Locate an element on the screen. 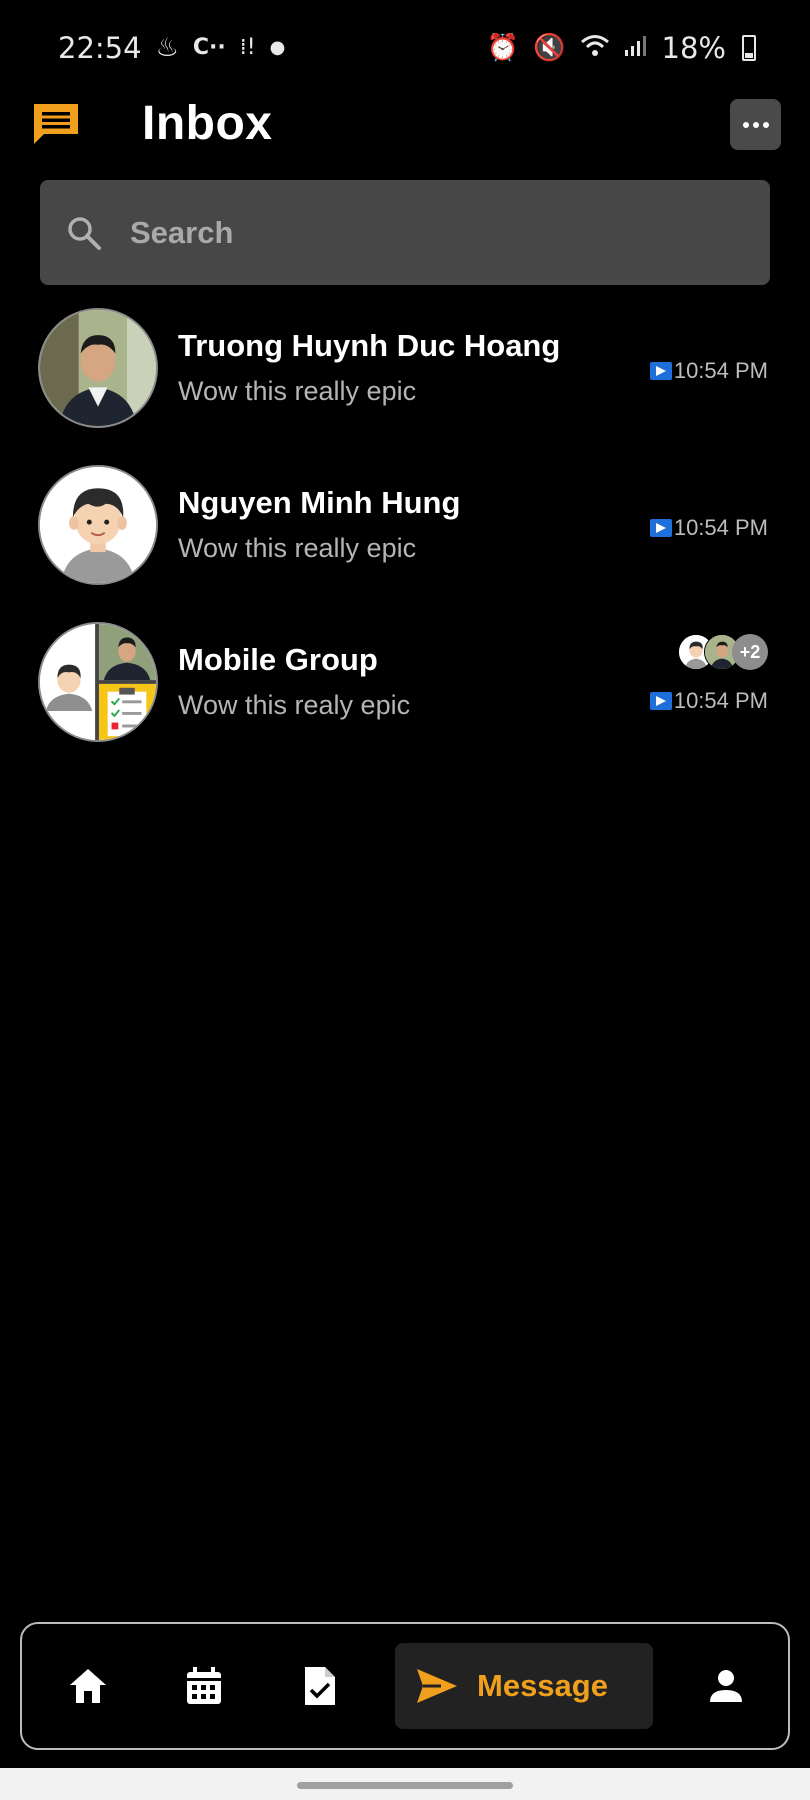 The width and height of the screenshot is (810, 1800). status-right: ⏰ 🔇 18% is located at coordinates (621, 48).